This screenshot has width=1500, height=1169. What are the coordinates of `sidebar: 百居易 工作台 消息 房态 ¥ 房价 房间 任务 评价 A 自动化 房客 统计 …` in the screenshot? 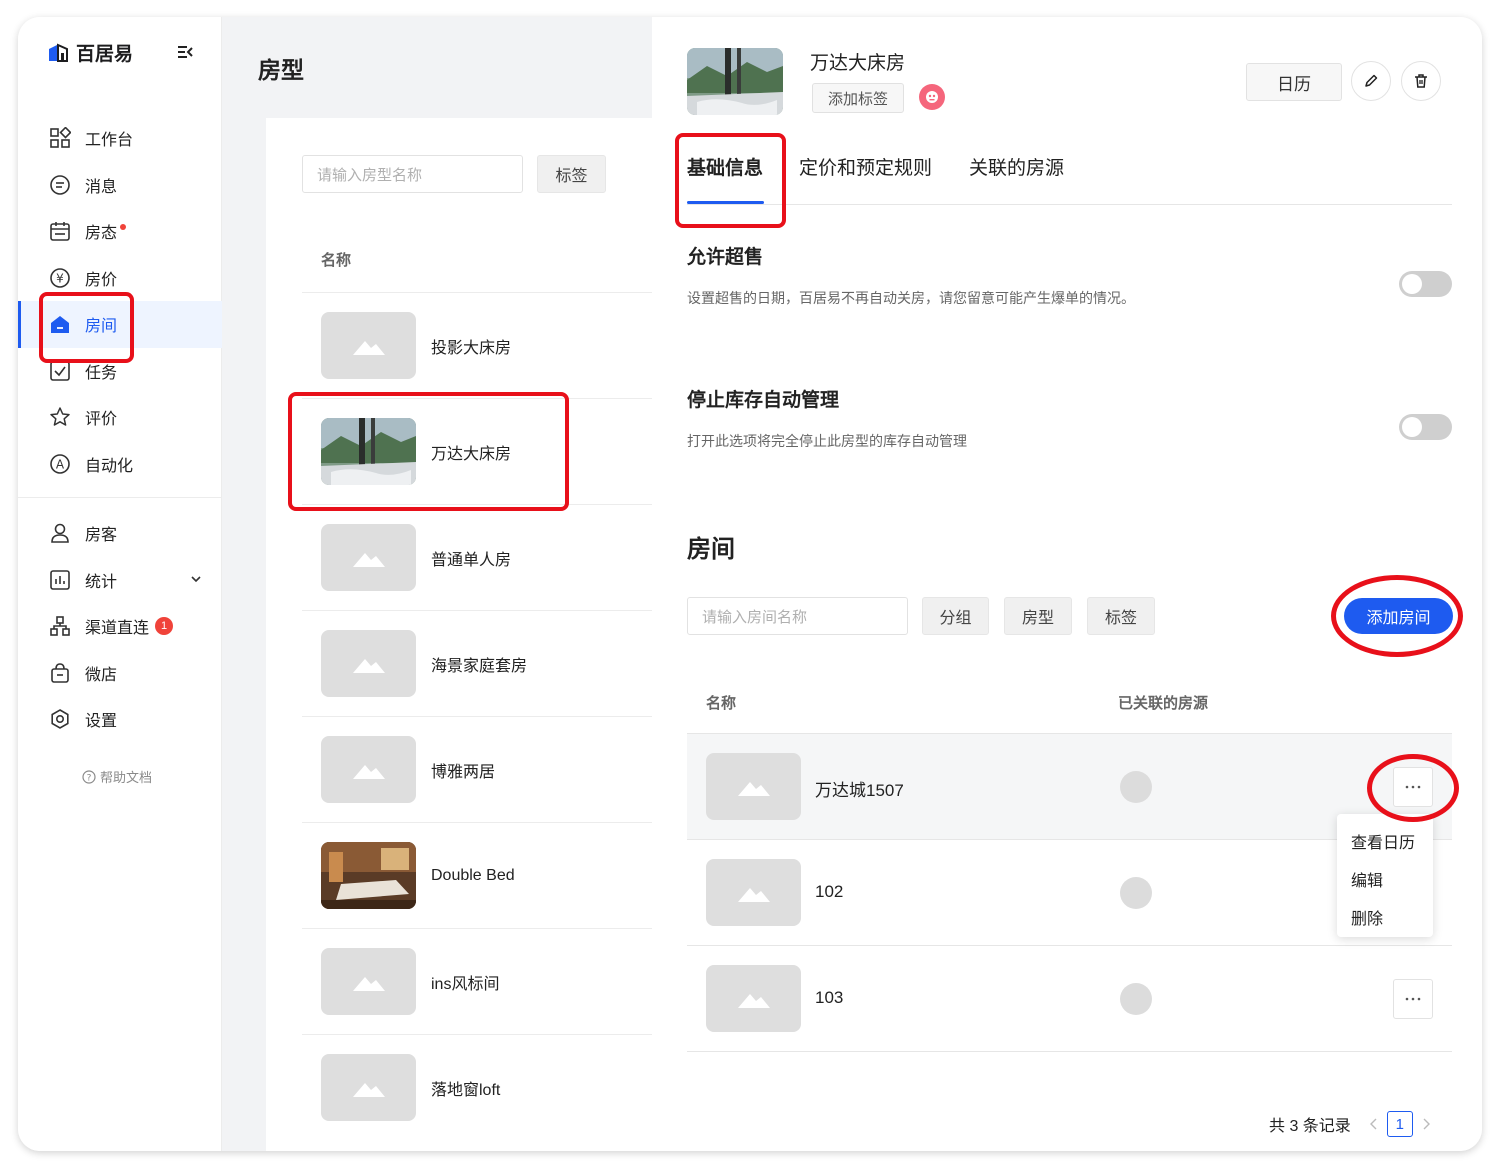 It's located at (120, 584).